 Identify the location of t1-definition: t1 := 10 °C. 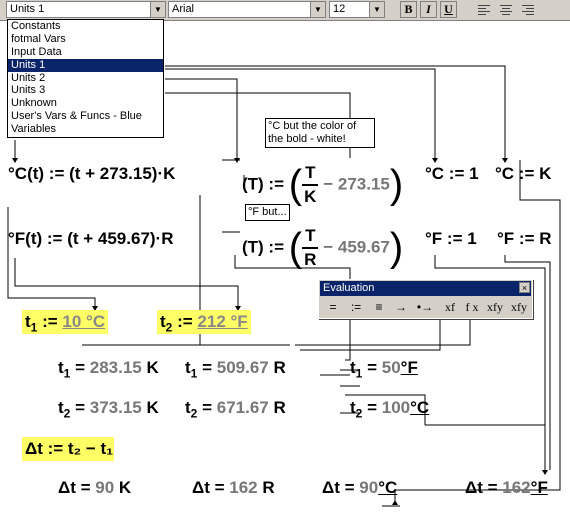
(65, 323).